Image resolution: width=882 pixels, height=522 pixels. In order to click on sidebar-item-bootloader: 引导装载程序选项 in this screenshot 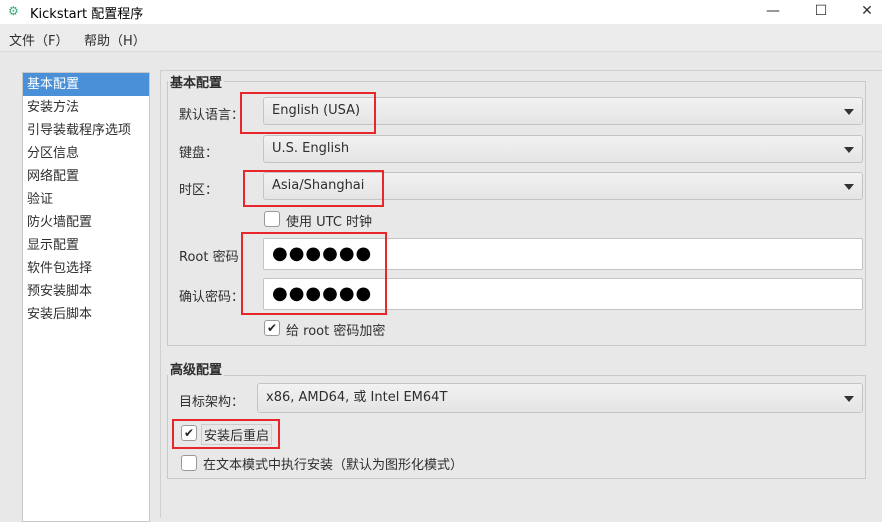, I will do `click(86, 130)`.